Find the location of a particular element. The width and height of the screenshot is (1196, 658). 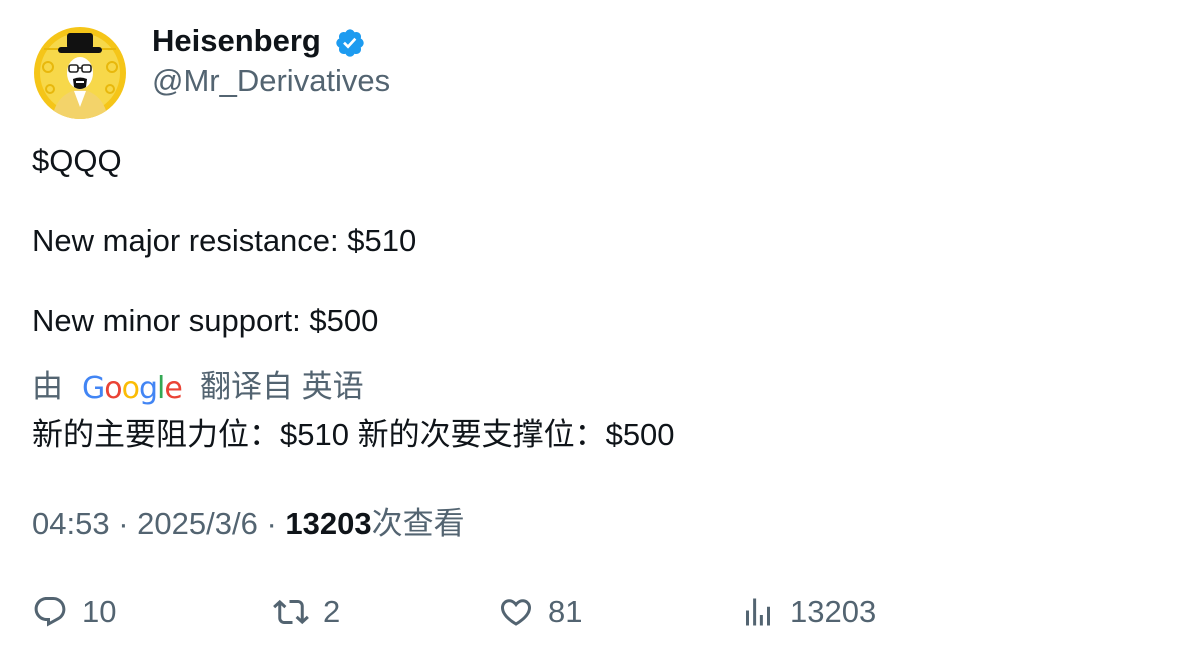

tweet-meta: 04:53 · 2025/3/6 · 13203次查看 is located at coordinates (248, 524).